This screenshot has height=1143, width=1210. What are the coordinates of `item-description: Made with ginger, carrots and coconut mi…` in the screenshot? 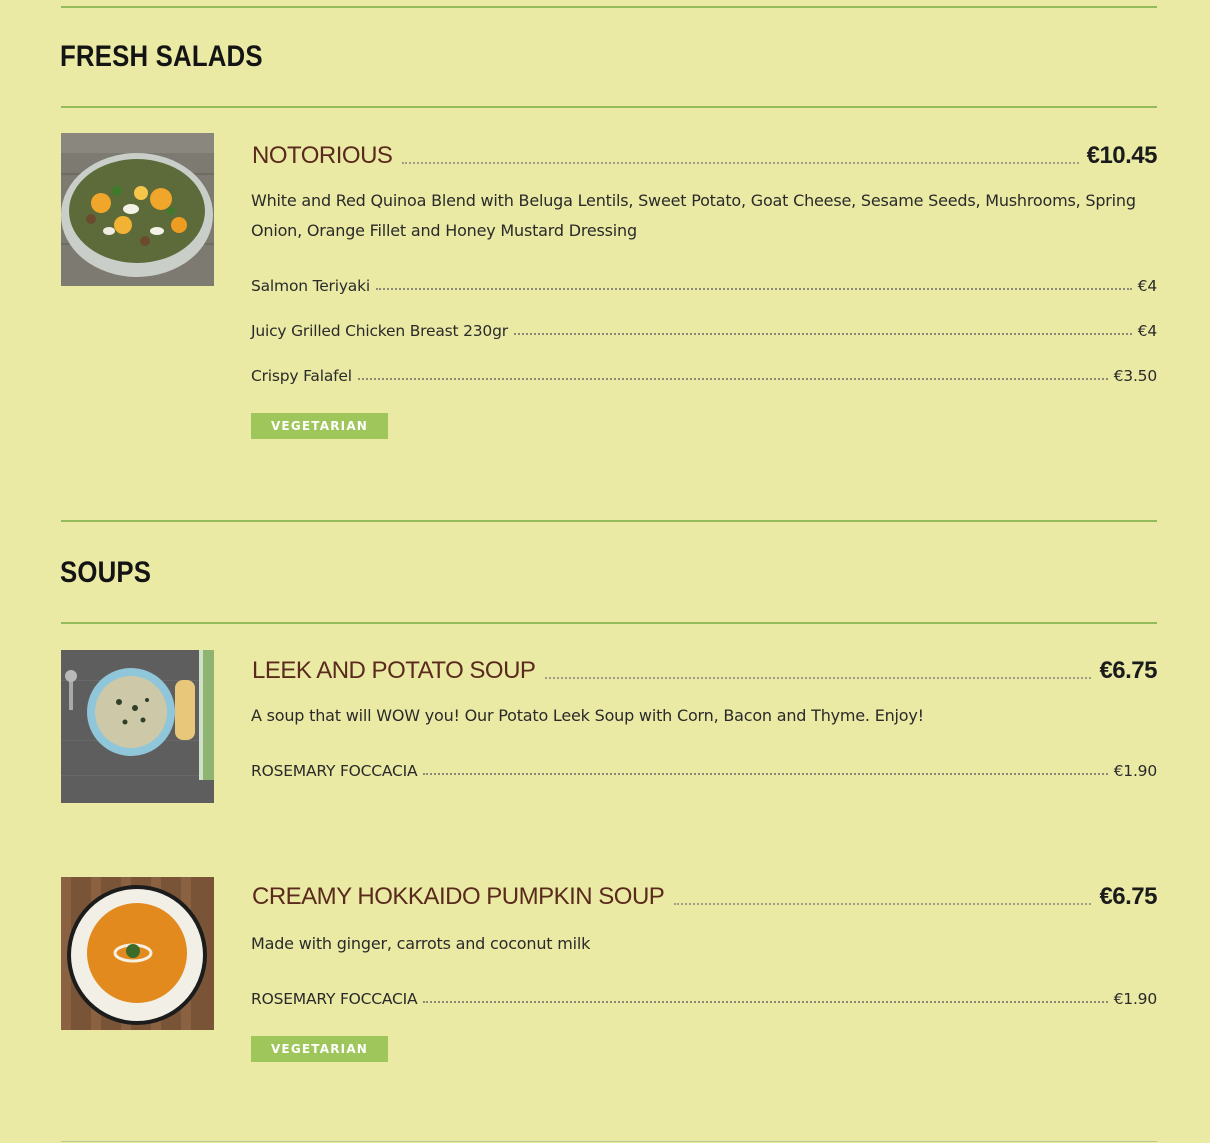 It's located at (421, 943).